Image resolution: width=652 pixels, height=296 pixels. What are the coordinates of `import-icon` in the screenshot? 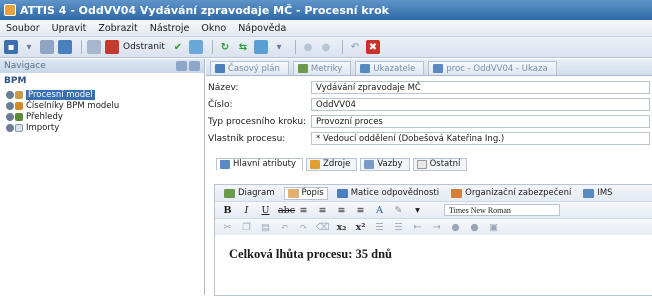 It's located at (15, 128).